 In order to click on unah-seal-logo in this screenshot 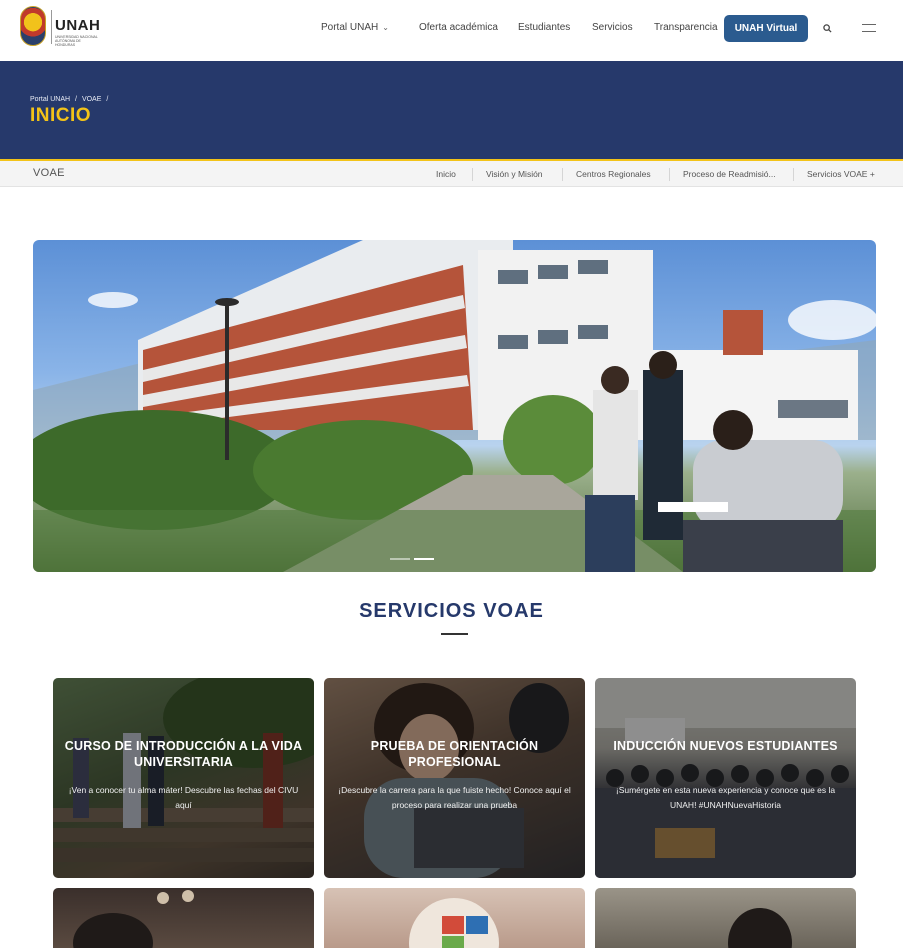, I will do `click(33, 26)`.